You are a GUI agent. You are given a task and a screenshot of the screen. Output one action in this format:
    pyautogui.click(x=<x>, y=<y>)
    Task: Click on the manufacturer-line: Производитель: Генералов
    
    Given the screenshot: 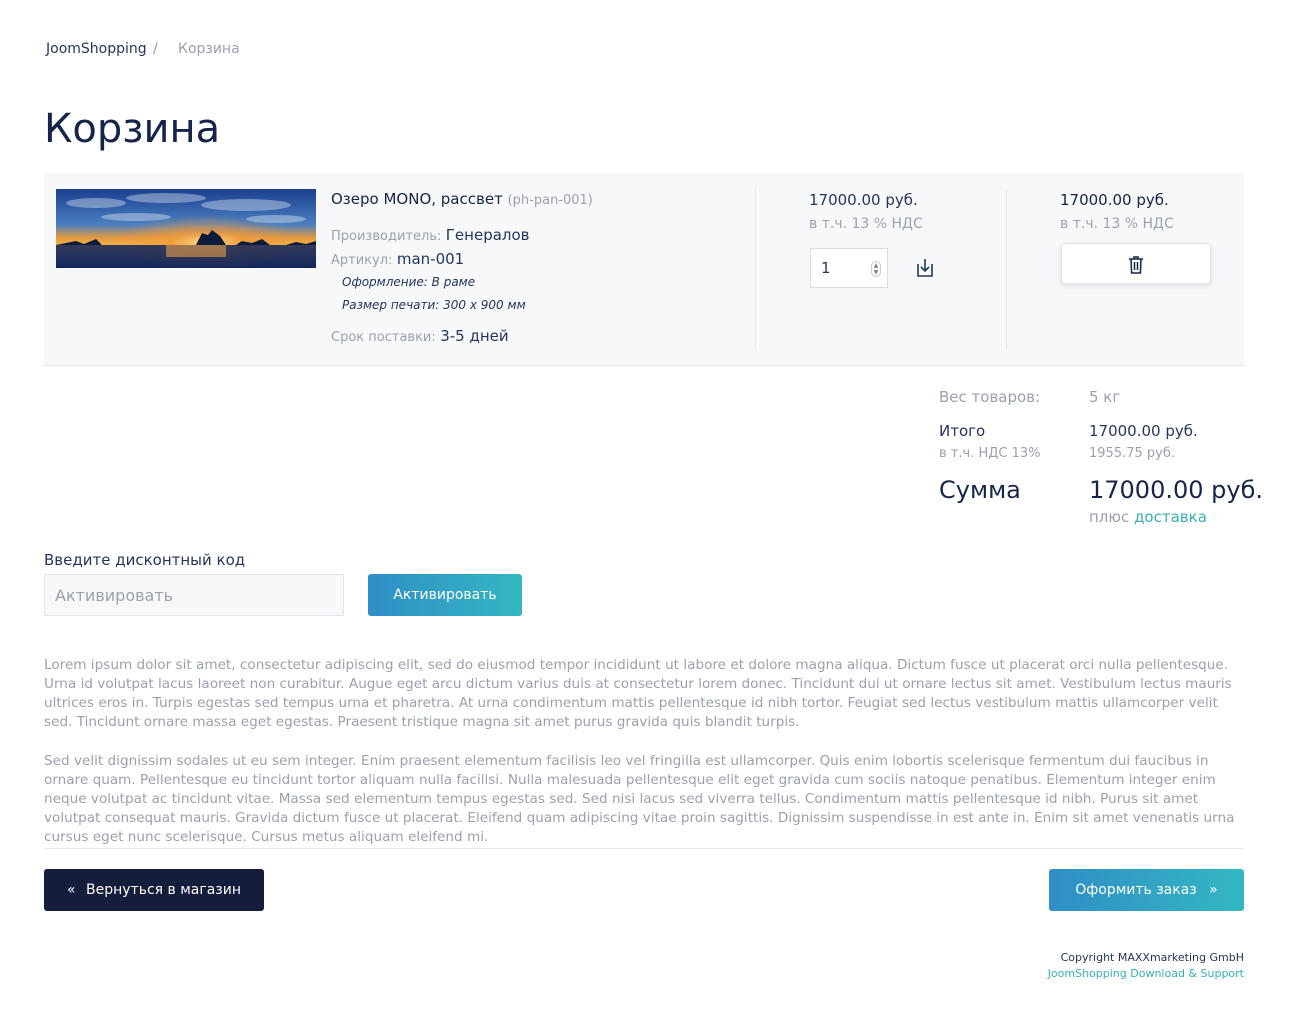 What is the action you would take?
    pyautogui.click(x=430, y=235)
    